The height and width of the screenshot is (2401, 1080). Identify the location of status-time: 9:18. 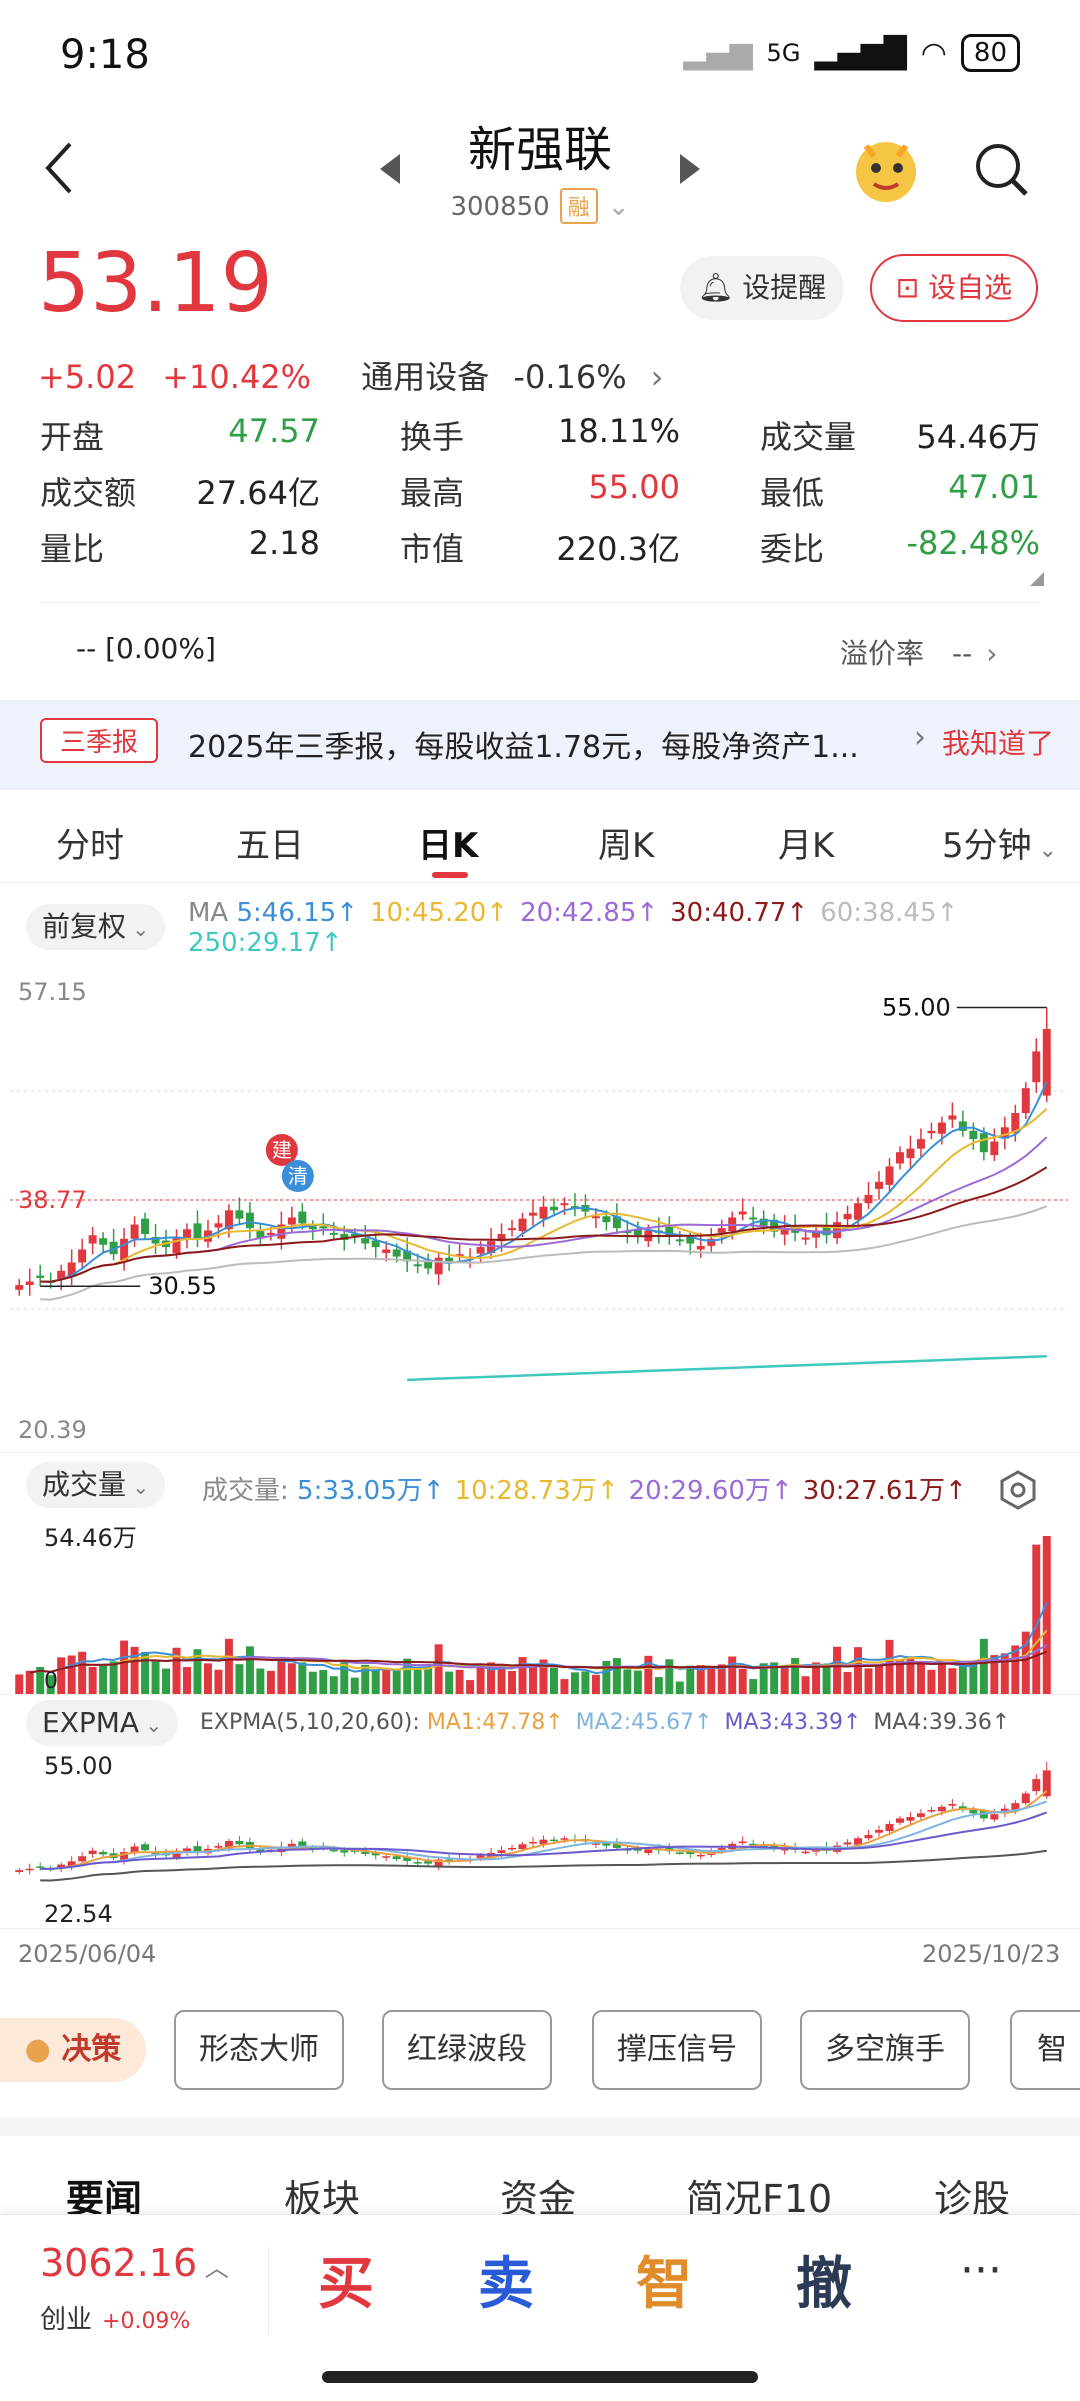
(105, 55).